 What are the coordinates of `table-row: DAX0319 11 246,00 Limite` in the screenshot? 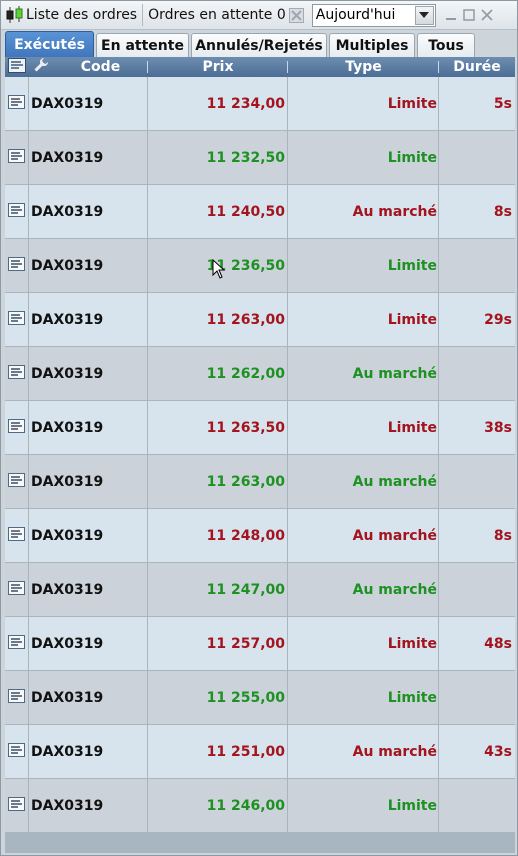 It's located at (260, 806).